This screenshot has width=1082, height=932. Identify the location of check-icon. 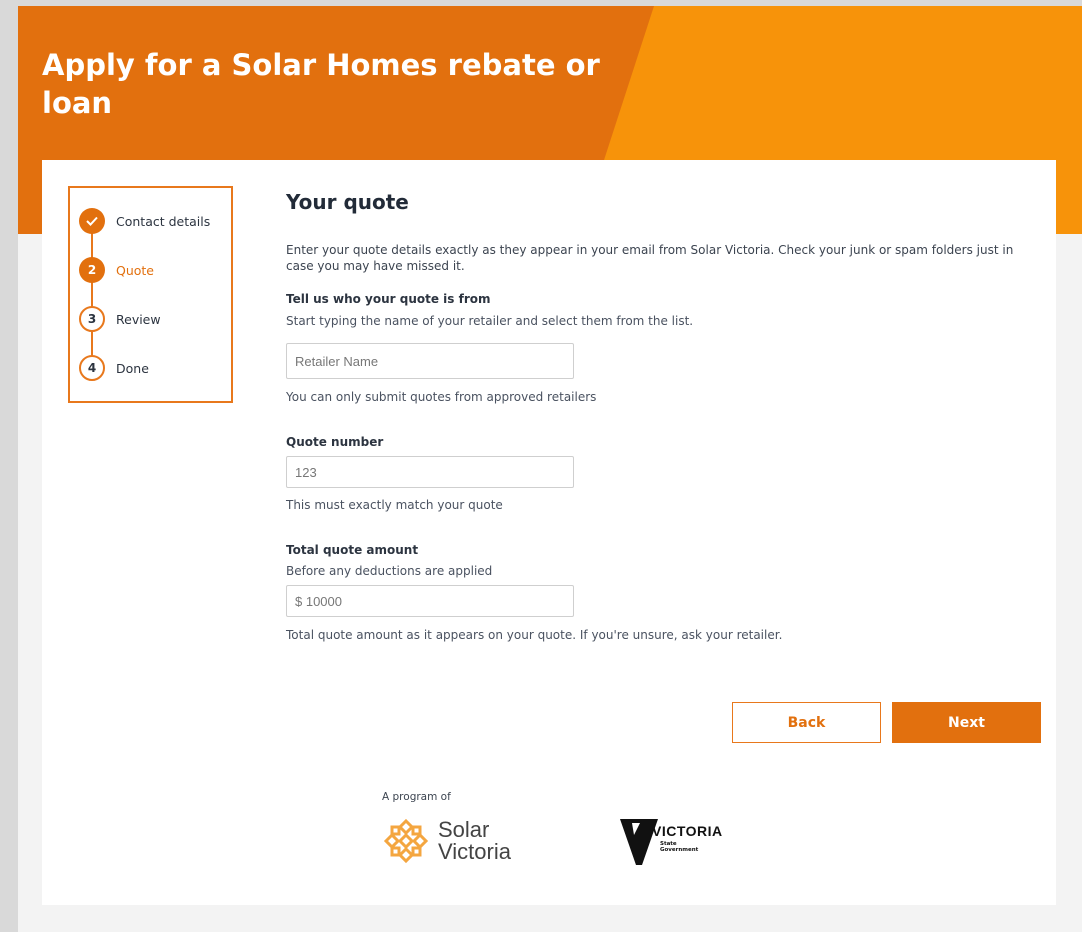
(92, 221).